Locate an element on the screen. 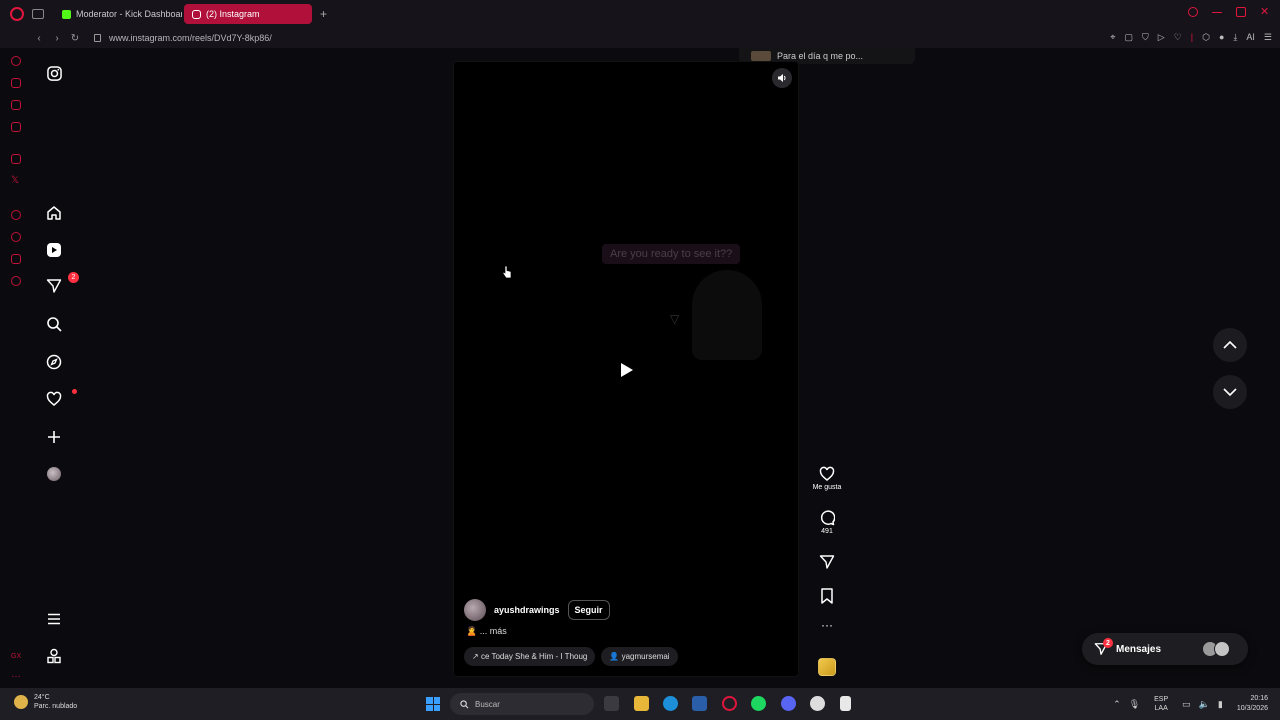  more-options-icon: ··· is located at coordinates (827, 625).